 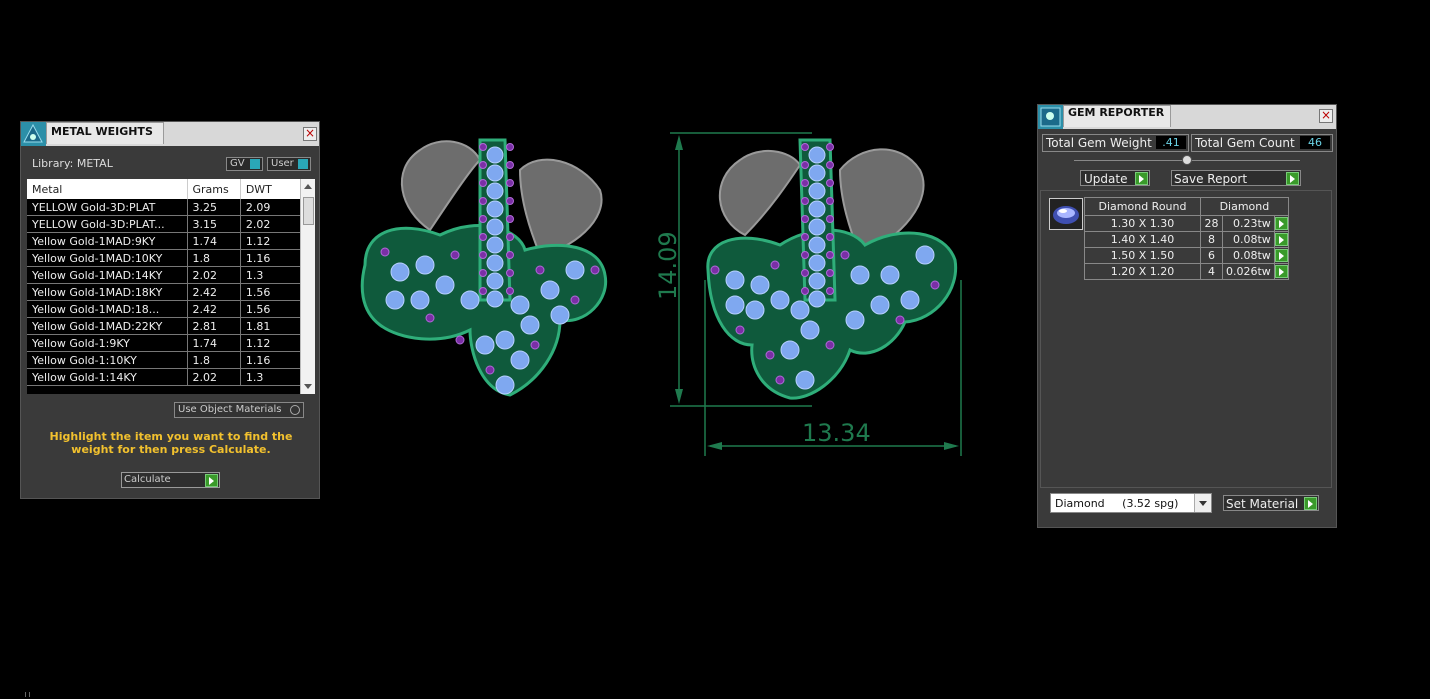 What do you see at coordinates (308, 386) in the screenshot?
I see `scroll-down-icon` at bounding box center [308, 386].